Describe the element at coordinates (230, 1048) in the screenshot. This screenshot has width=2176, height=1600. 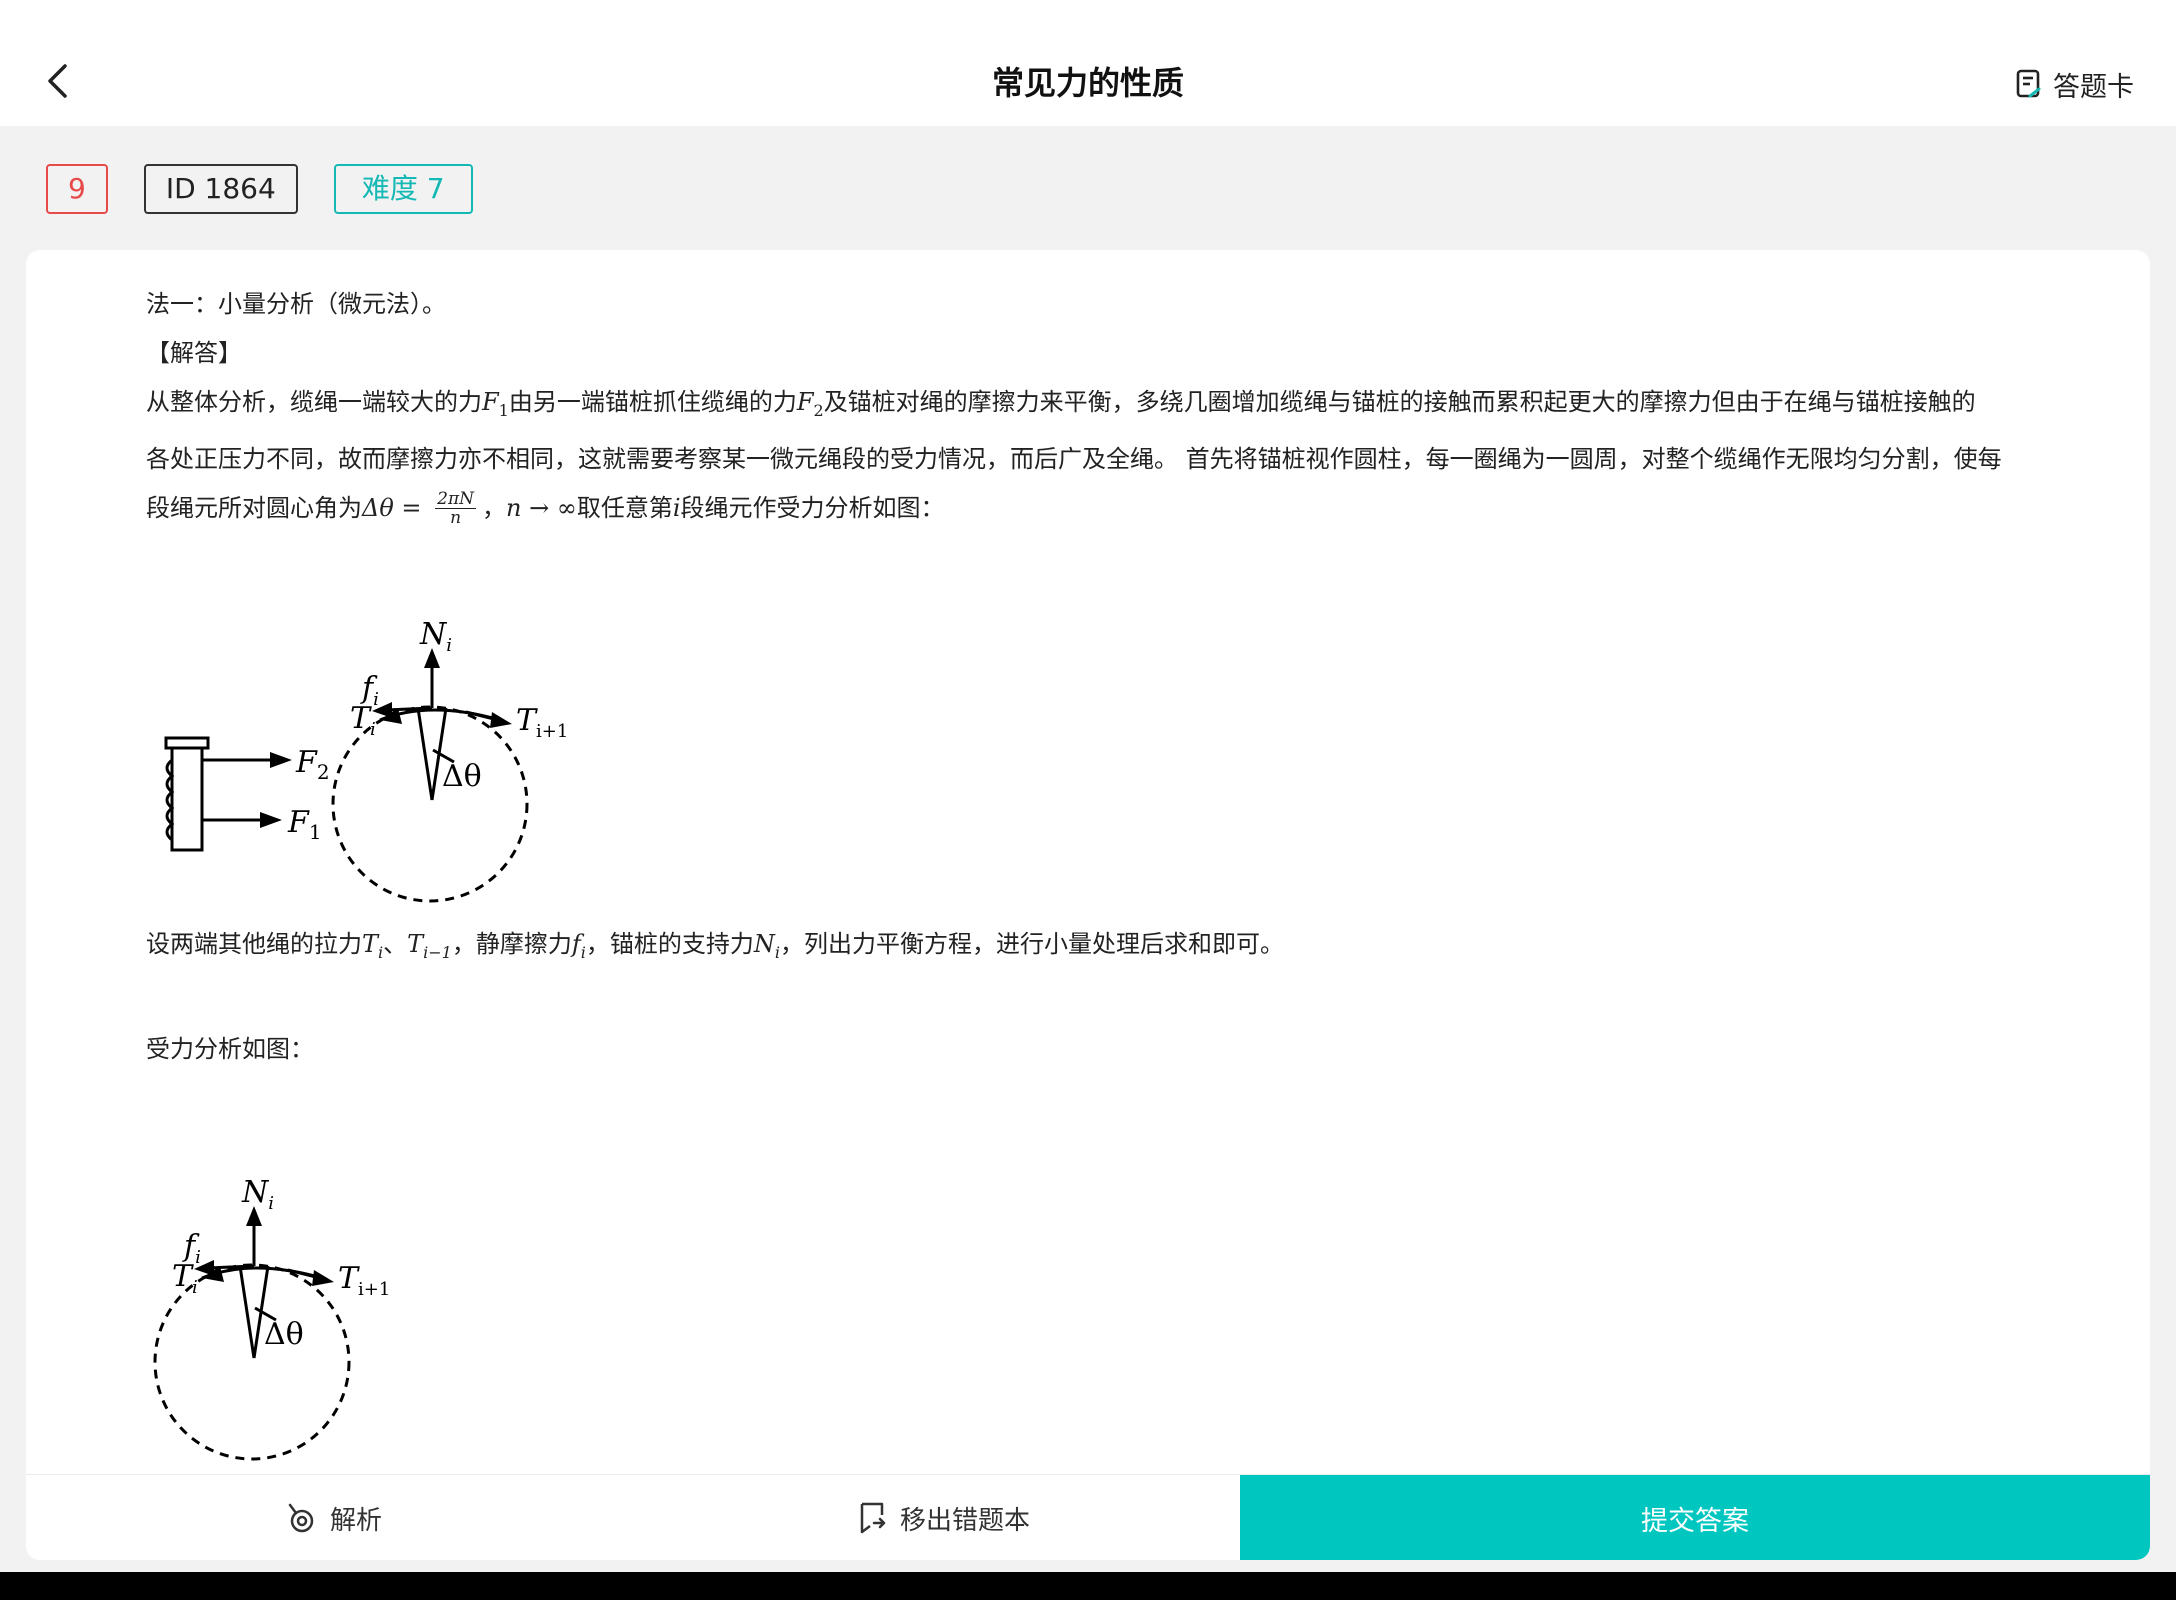
I see `paragraph-5: 受力分析如图：` at that location.